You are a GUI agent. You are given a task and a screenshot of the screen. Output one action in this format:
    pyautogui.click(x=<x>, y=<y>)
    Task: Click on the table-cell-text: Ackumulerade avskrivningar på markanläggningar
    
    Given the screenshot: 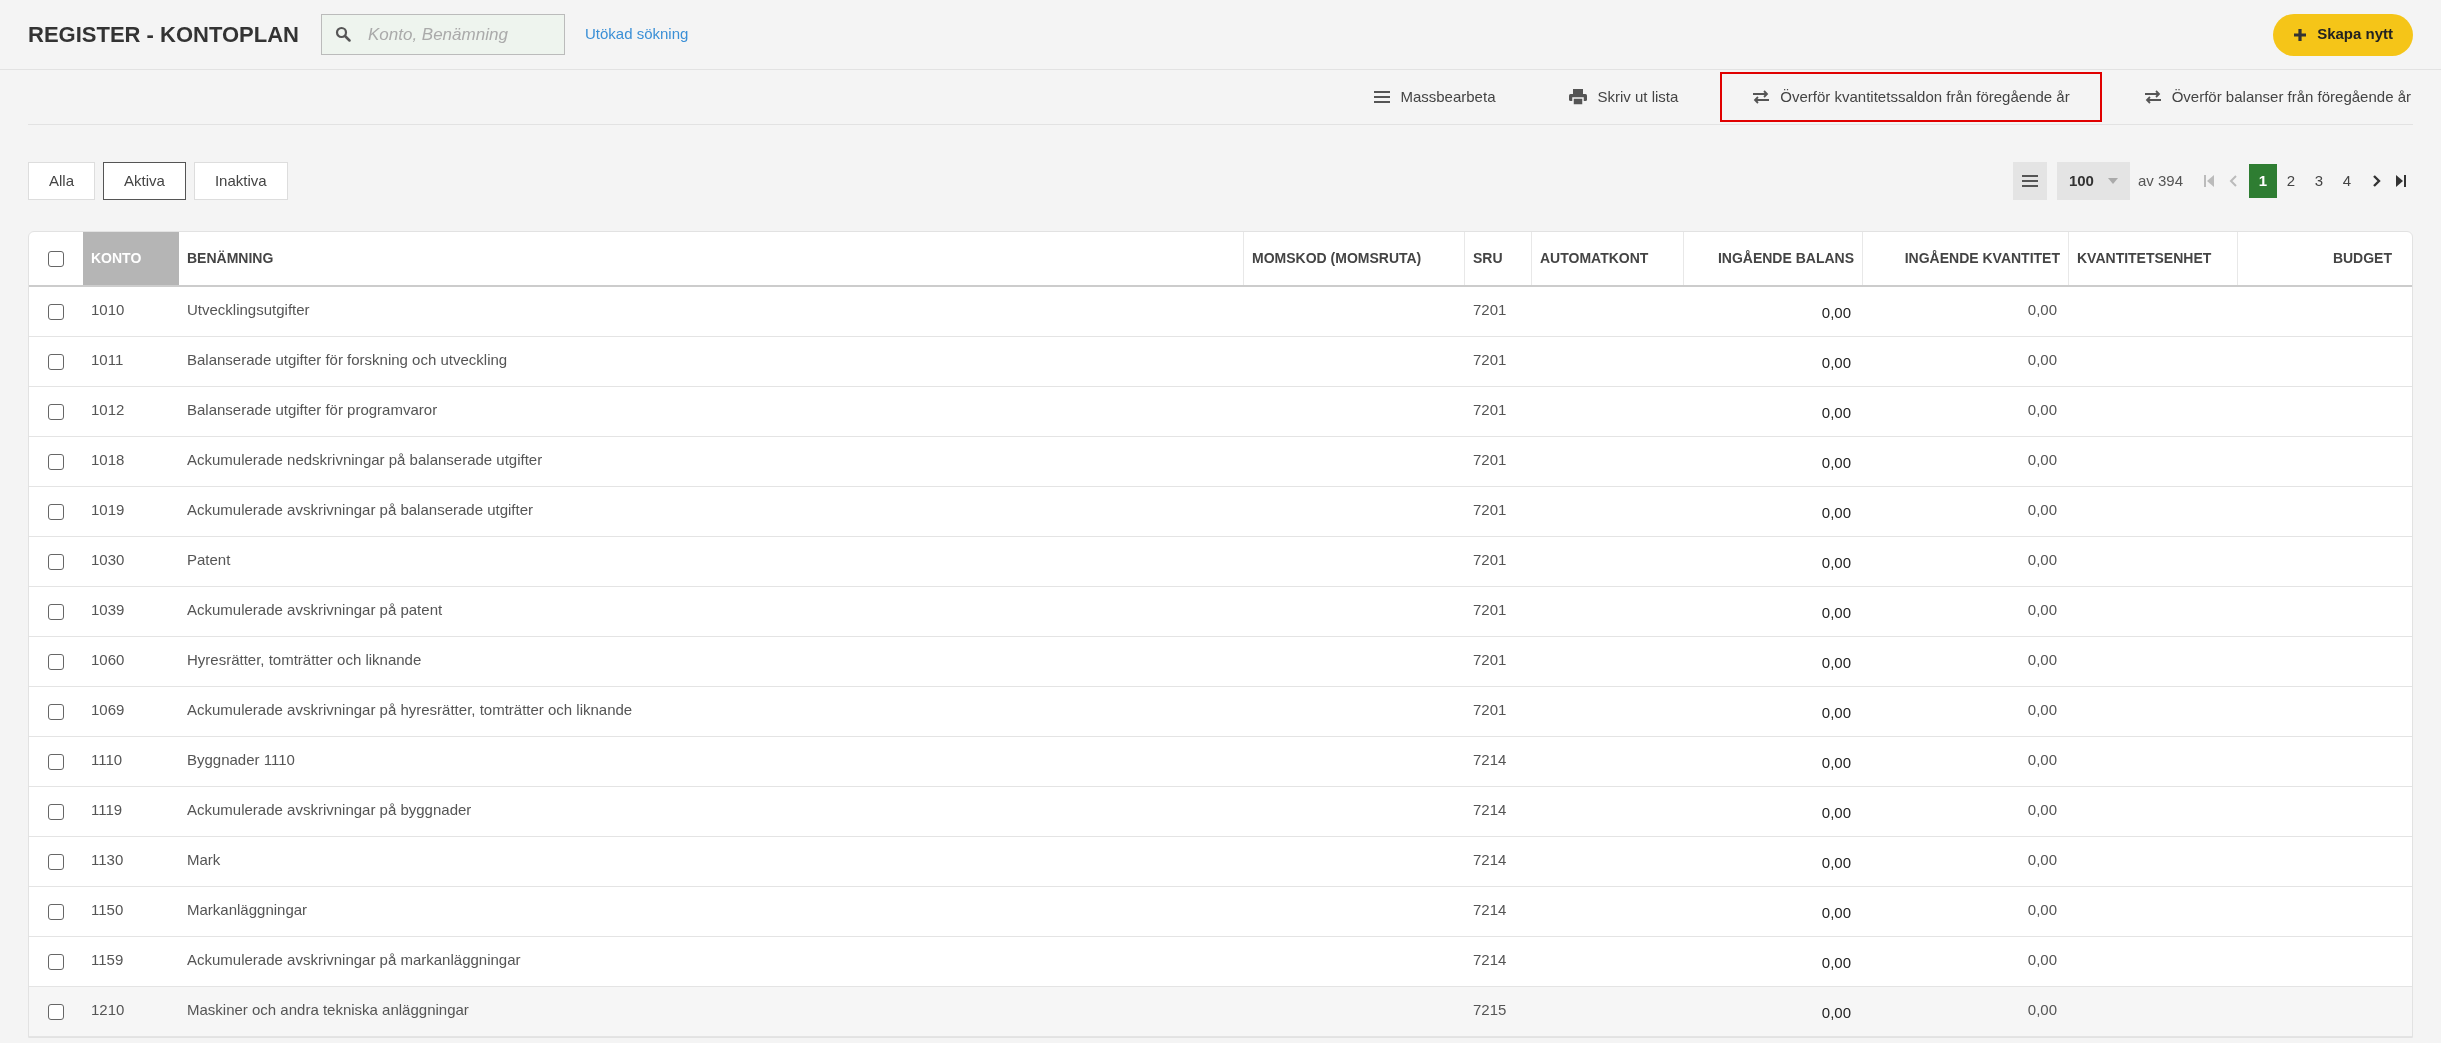 What is the action you would take?
    pyautogui.click(x=354, y=960)
    